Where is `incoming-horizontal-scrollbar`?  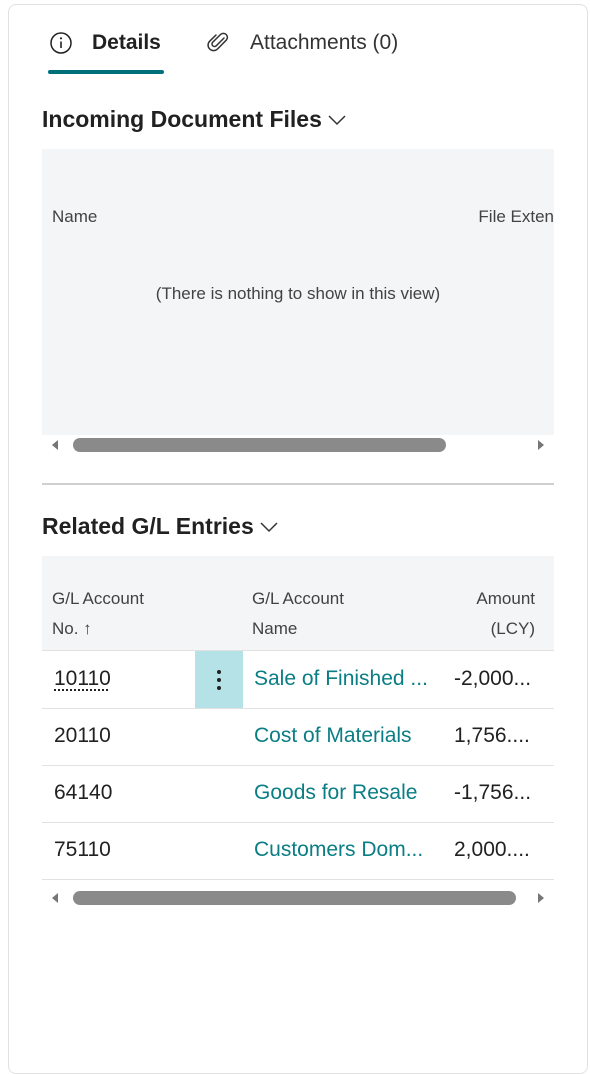
incoming-horizontal-scrollbar is located at coordinates (298, 445).